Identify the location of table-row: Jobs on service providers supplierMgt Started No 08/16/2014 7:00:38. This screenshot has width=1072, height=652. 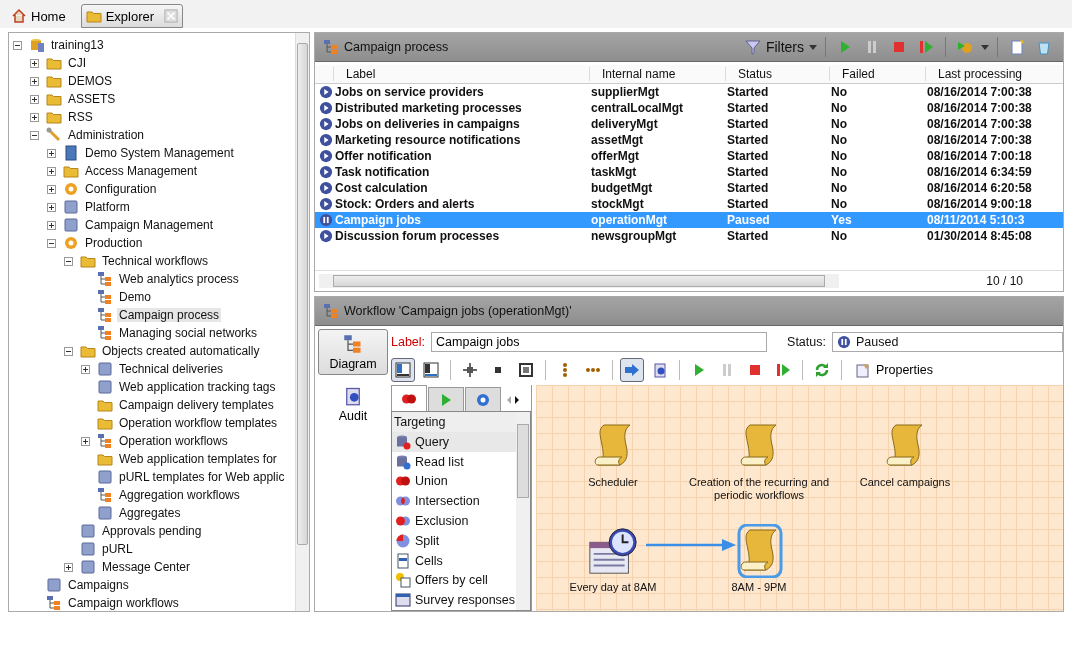
(689, 92).